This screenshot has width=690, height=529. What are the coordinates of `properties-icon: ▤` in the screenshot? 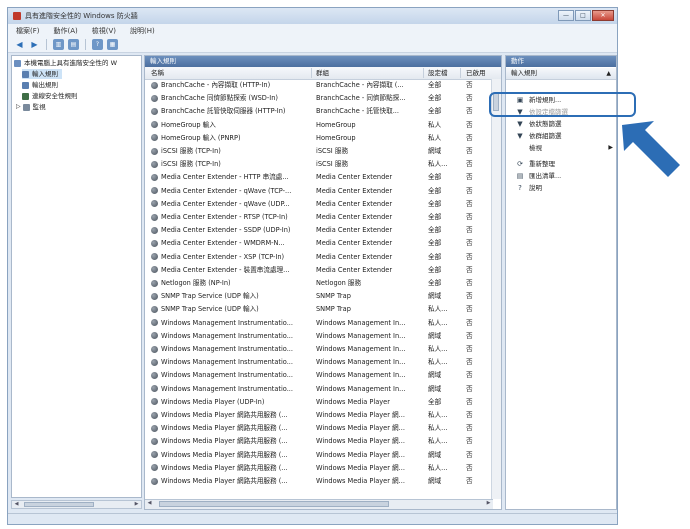 It's located at (73, 44).